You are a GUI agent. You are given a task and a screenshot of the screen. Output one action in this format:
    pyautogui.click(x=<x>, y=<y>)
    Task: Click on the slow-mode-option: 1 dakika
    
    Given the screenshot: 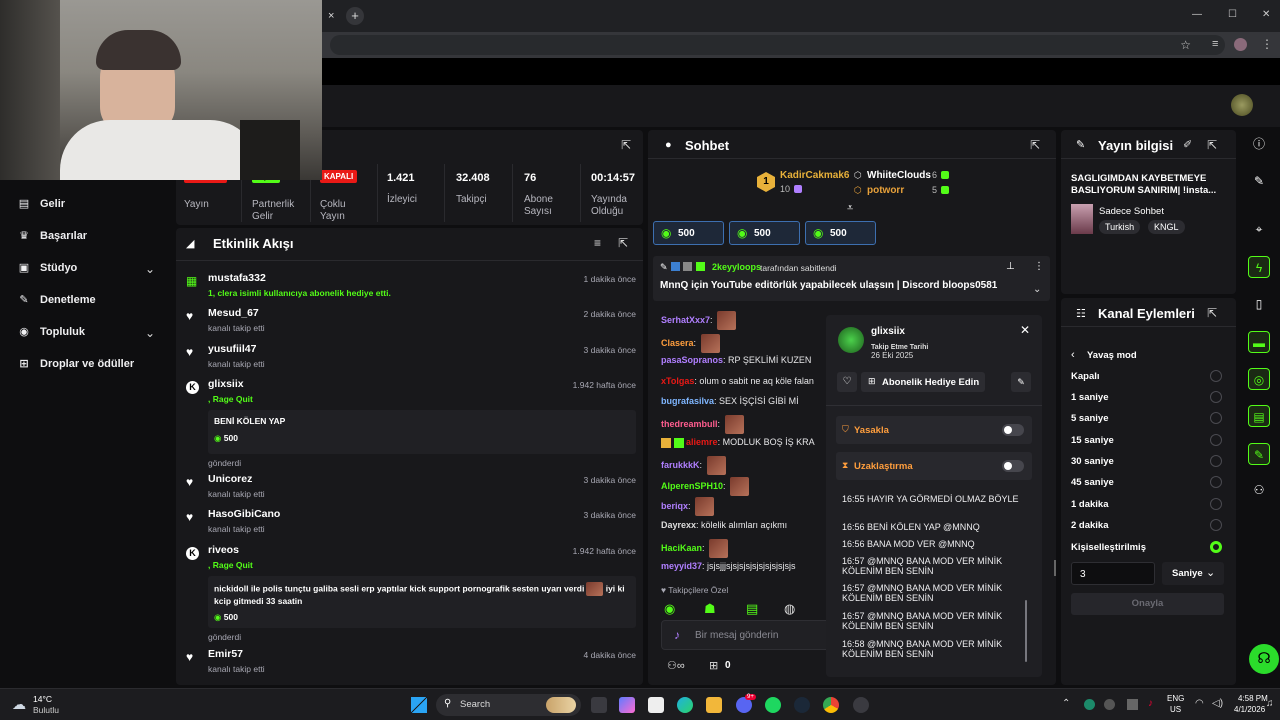 What is the action you would take?
    pyautogui.click(x=1090, y=504)
    